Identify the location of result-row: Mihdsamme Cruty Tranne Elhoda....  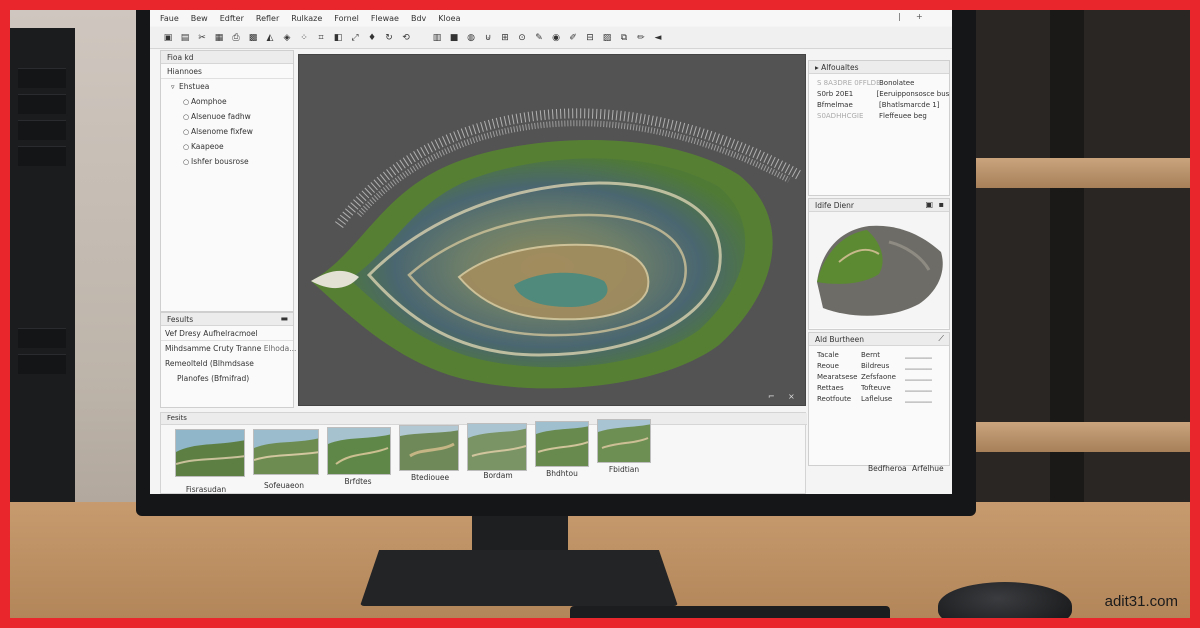
(228, 348).